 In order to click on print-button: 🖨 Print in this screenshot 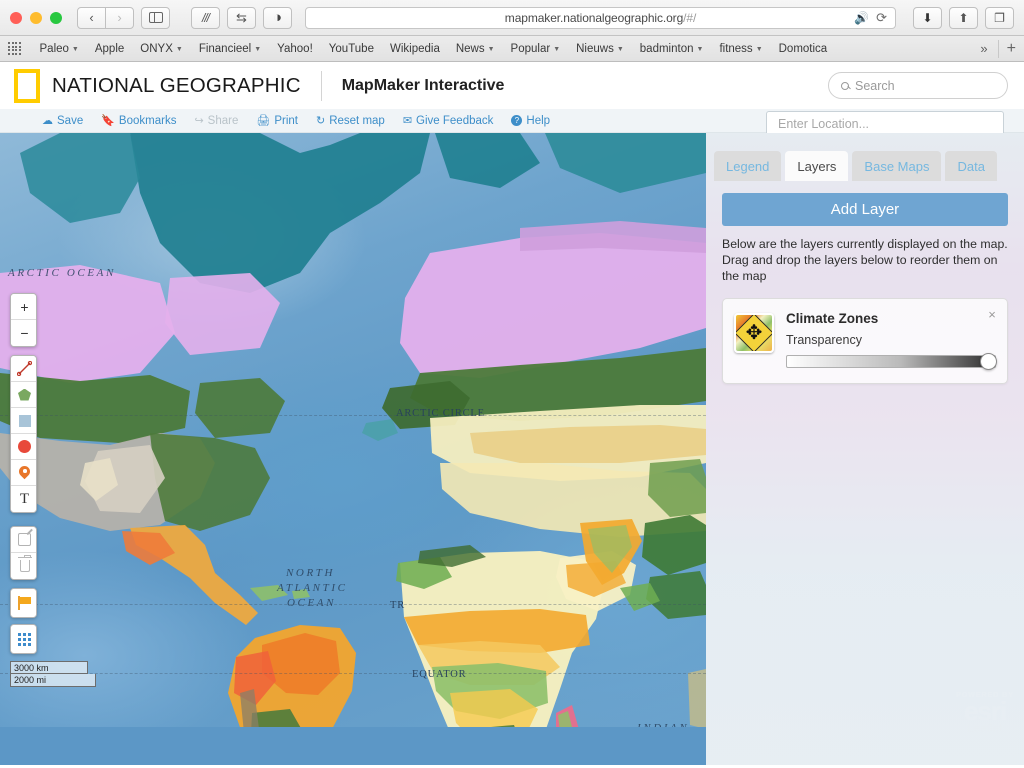, I will do `click(277, 121)`.